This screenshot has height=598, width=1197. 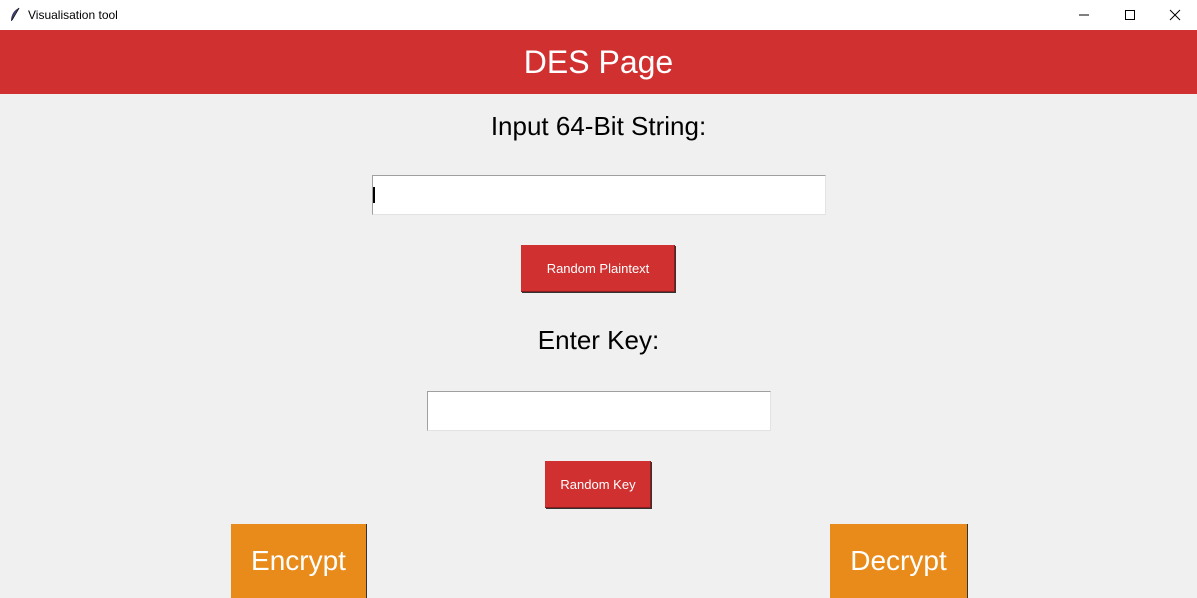 I want to click on plaintext-input, so click(x=599, y=195).